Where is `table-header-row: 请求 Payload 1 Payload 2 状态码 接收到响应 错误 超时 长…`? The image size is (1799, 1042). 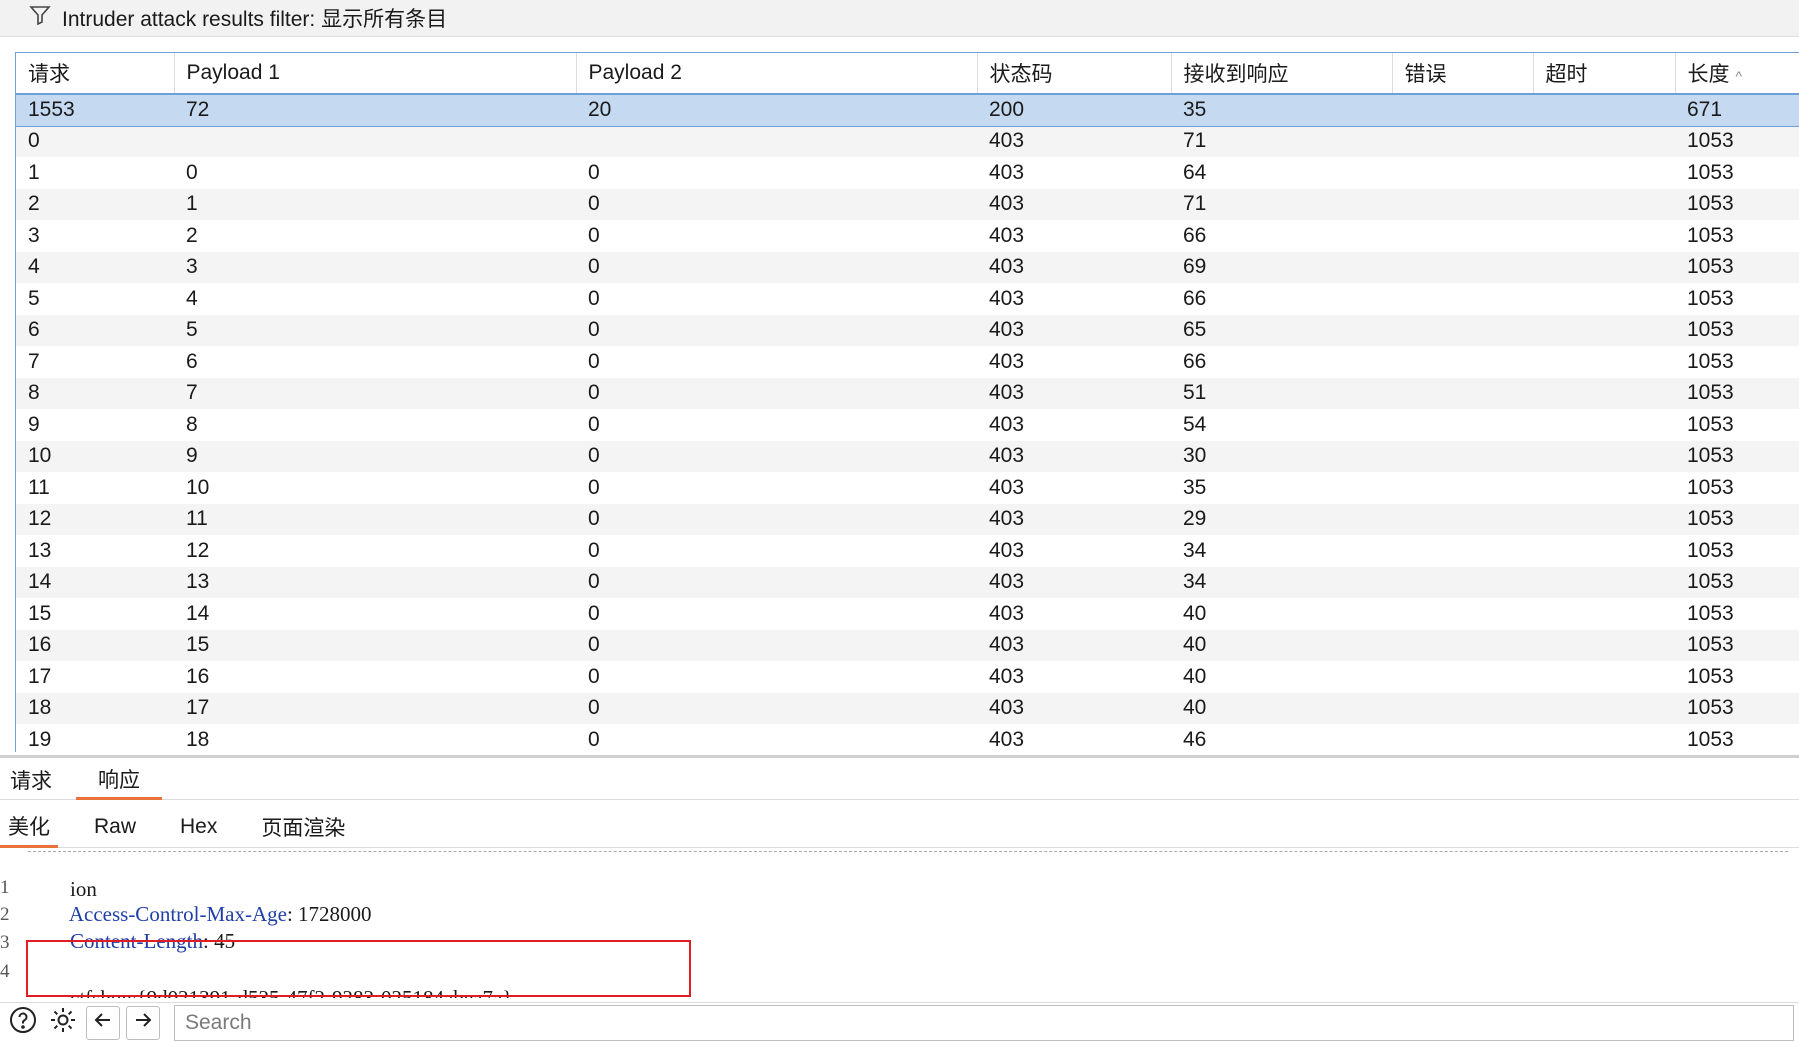 table-header-row: 请求 Payload 1 Payload 2 状态码 接收到响应 错误 超时 长… is located at coordinates (907, 74).